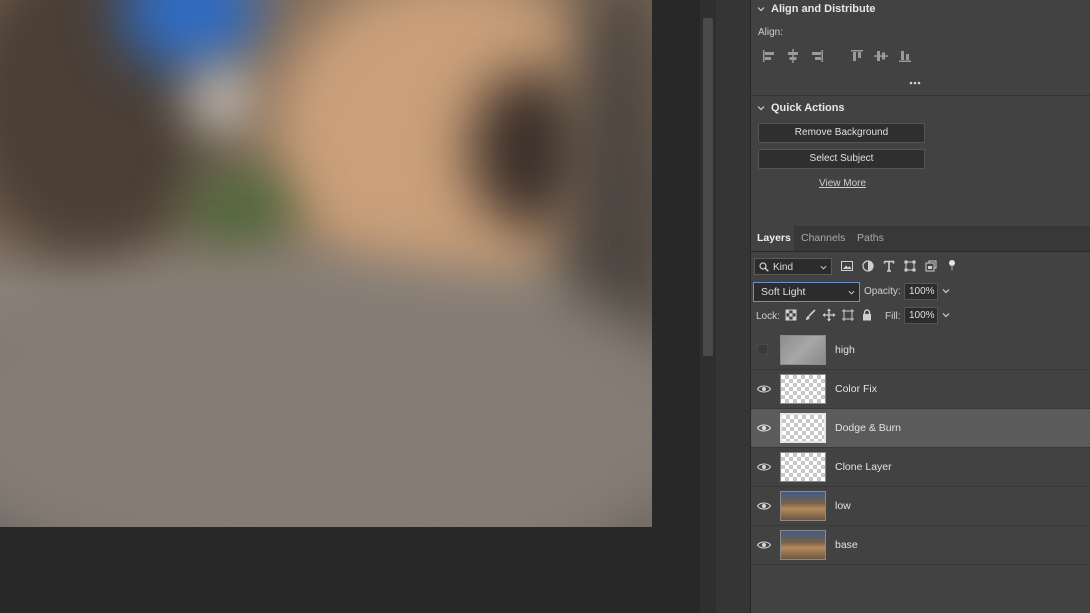 This screenshot has height=613, width=1090. What do you see at coordinates (846, 545) in the screenshot?
I see `layer-name: base` at bounding box center [846, 545].